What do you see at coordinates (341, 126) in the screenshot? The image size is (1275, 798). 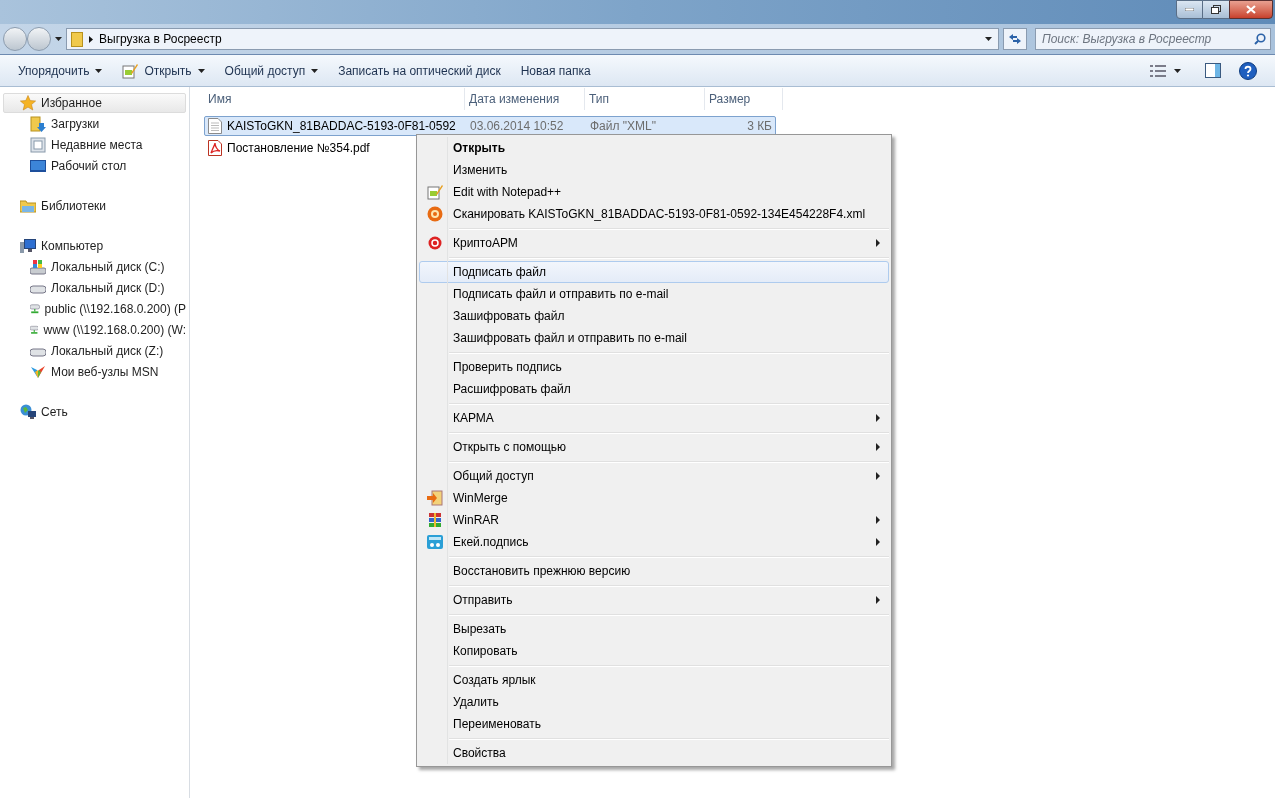 I see `file-name: KAISToGKN_81BADDAC-5193-0F81-0592` at bounding box center [341, 126].